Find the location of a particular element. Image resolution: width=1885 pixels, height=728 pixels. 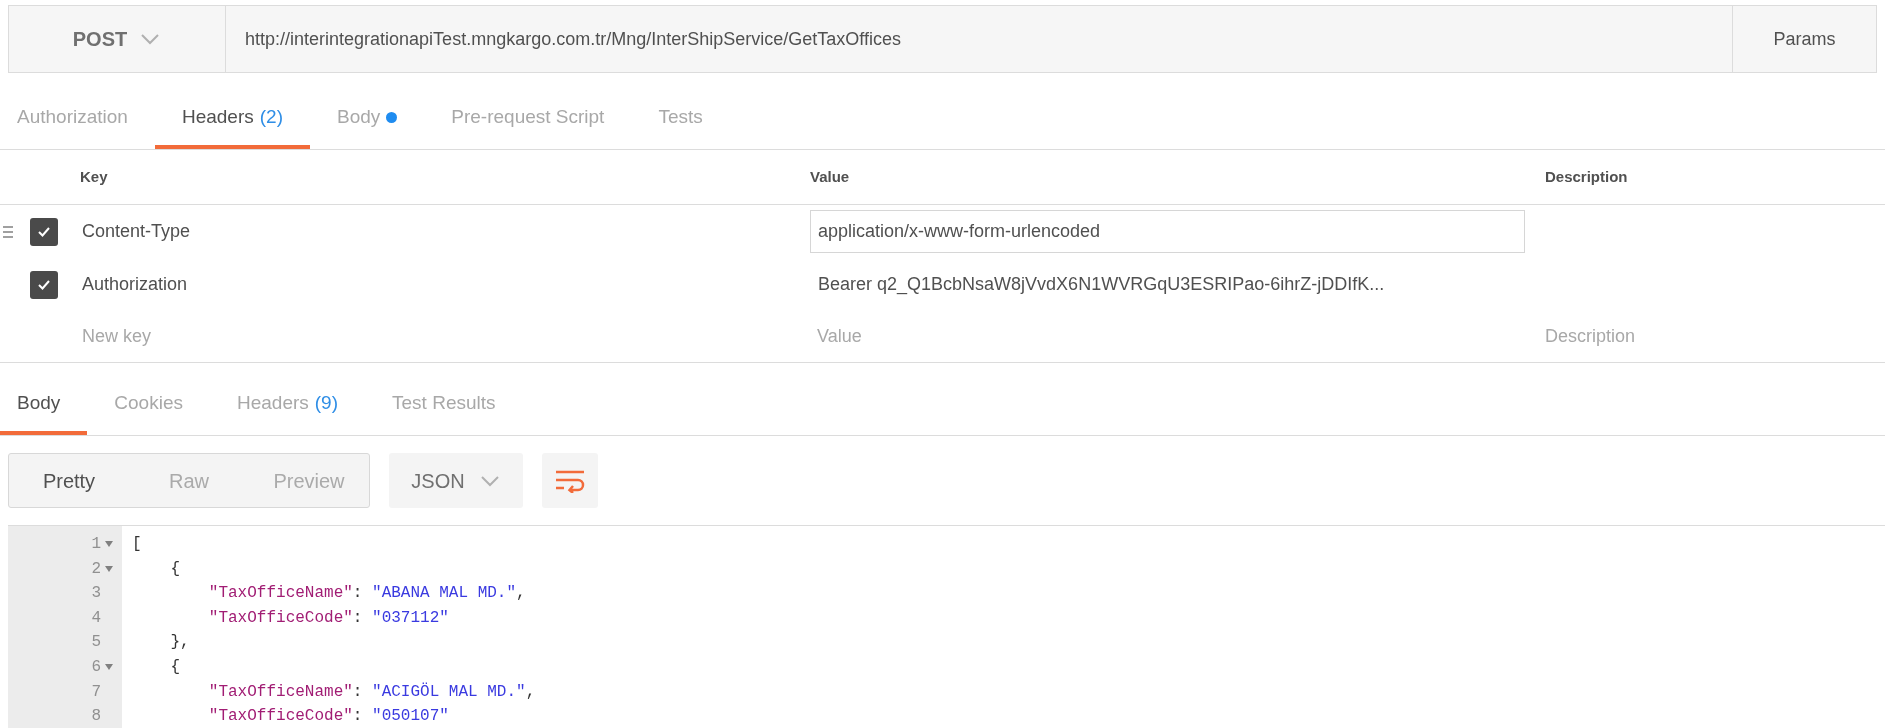

format-dropdown: JSON is located at coordinates (456, 480).